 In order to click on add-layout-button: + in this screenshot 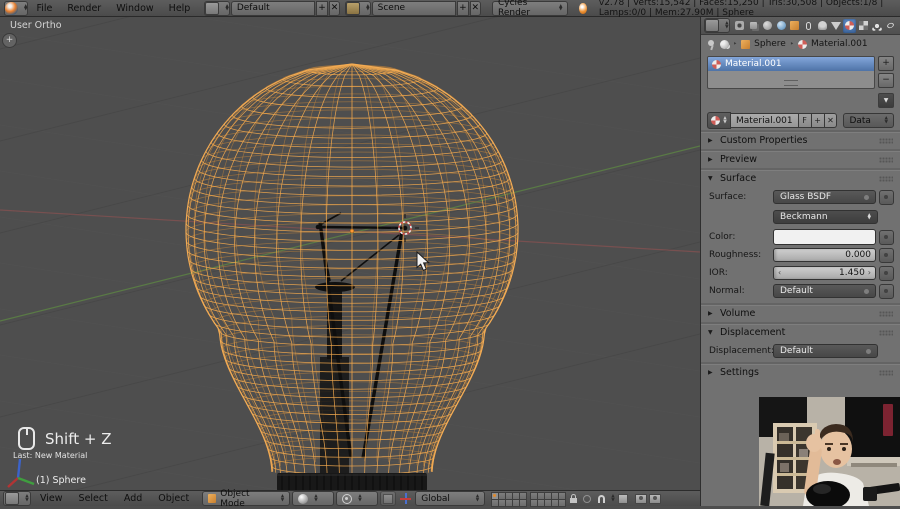, I will do `click(322, 8)`.